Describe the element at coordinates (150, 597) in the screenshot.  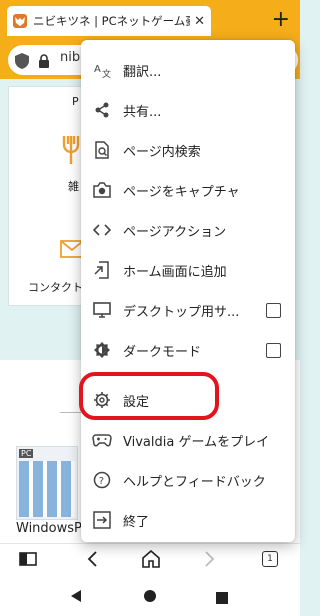
I see `system-home-icon` at that location.